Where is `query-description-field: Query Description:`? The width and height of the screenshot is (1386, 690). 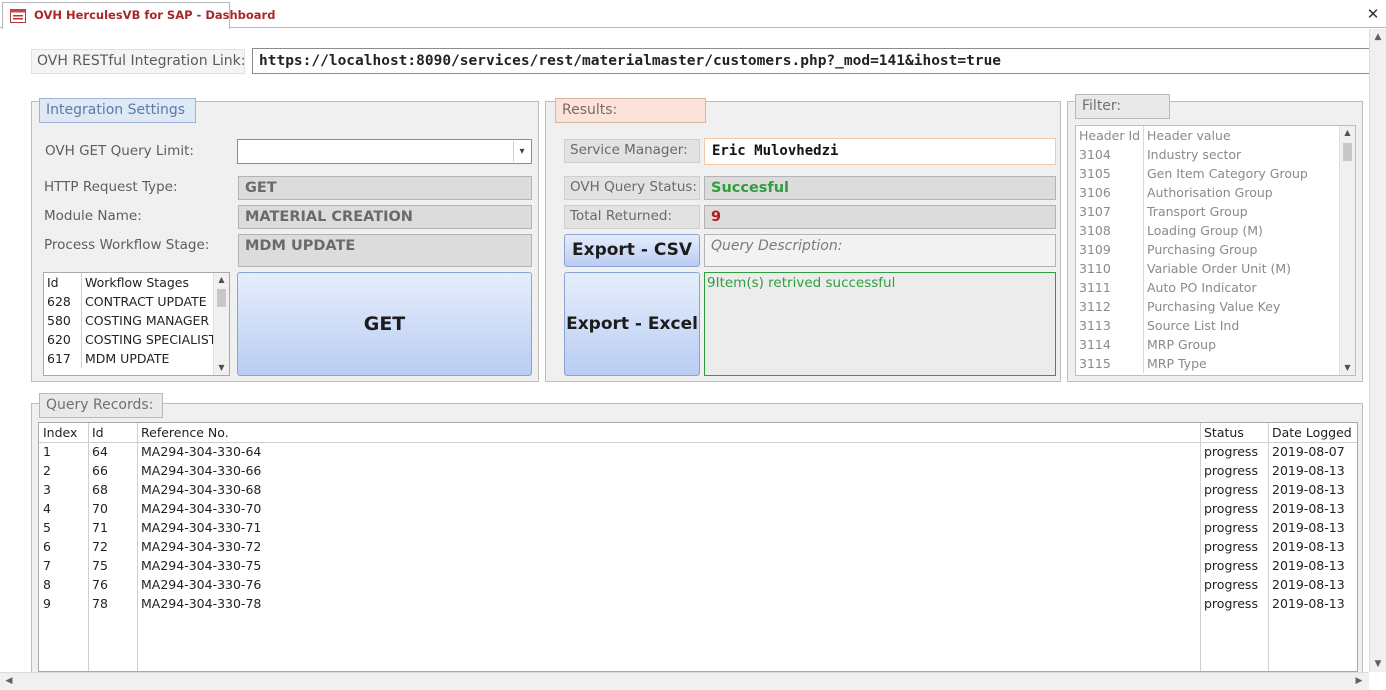 query-description-field: Query Description: is located at coordinates (880, 250).